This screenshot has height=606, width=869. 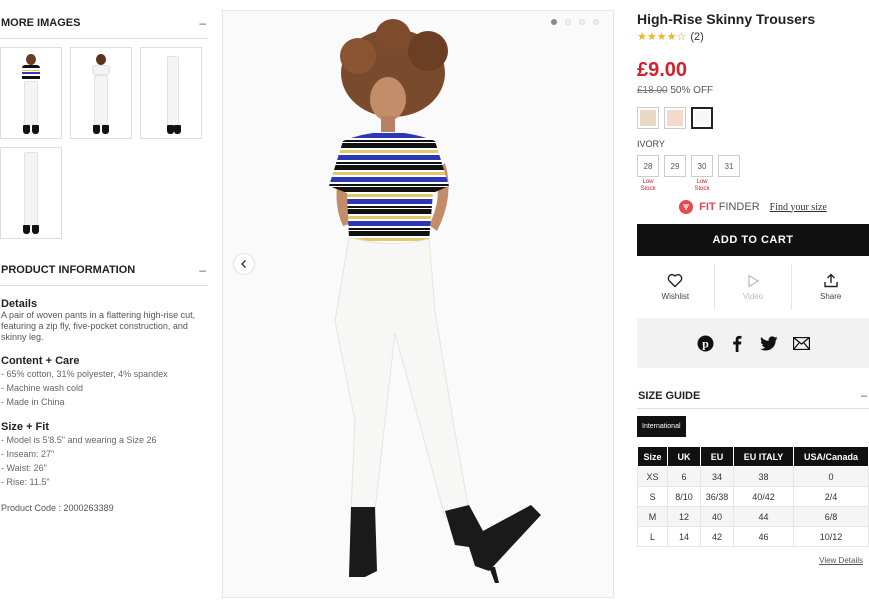 I want to click on chevron-left-icon, so click(x=243, y=264).